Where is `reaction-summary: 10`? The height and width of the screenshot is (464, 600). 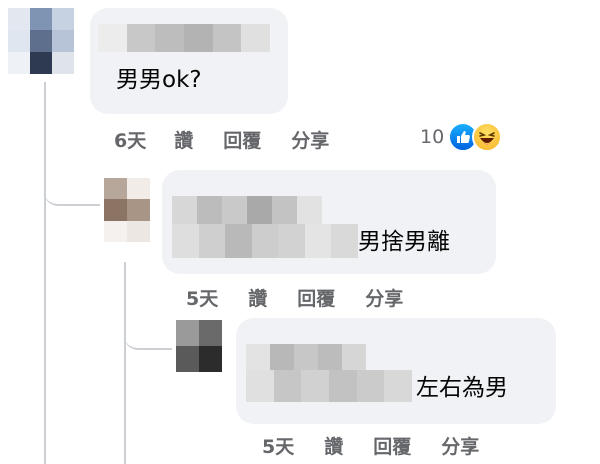 reaction-summary: 10 is located at coordinates (461, 137).